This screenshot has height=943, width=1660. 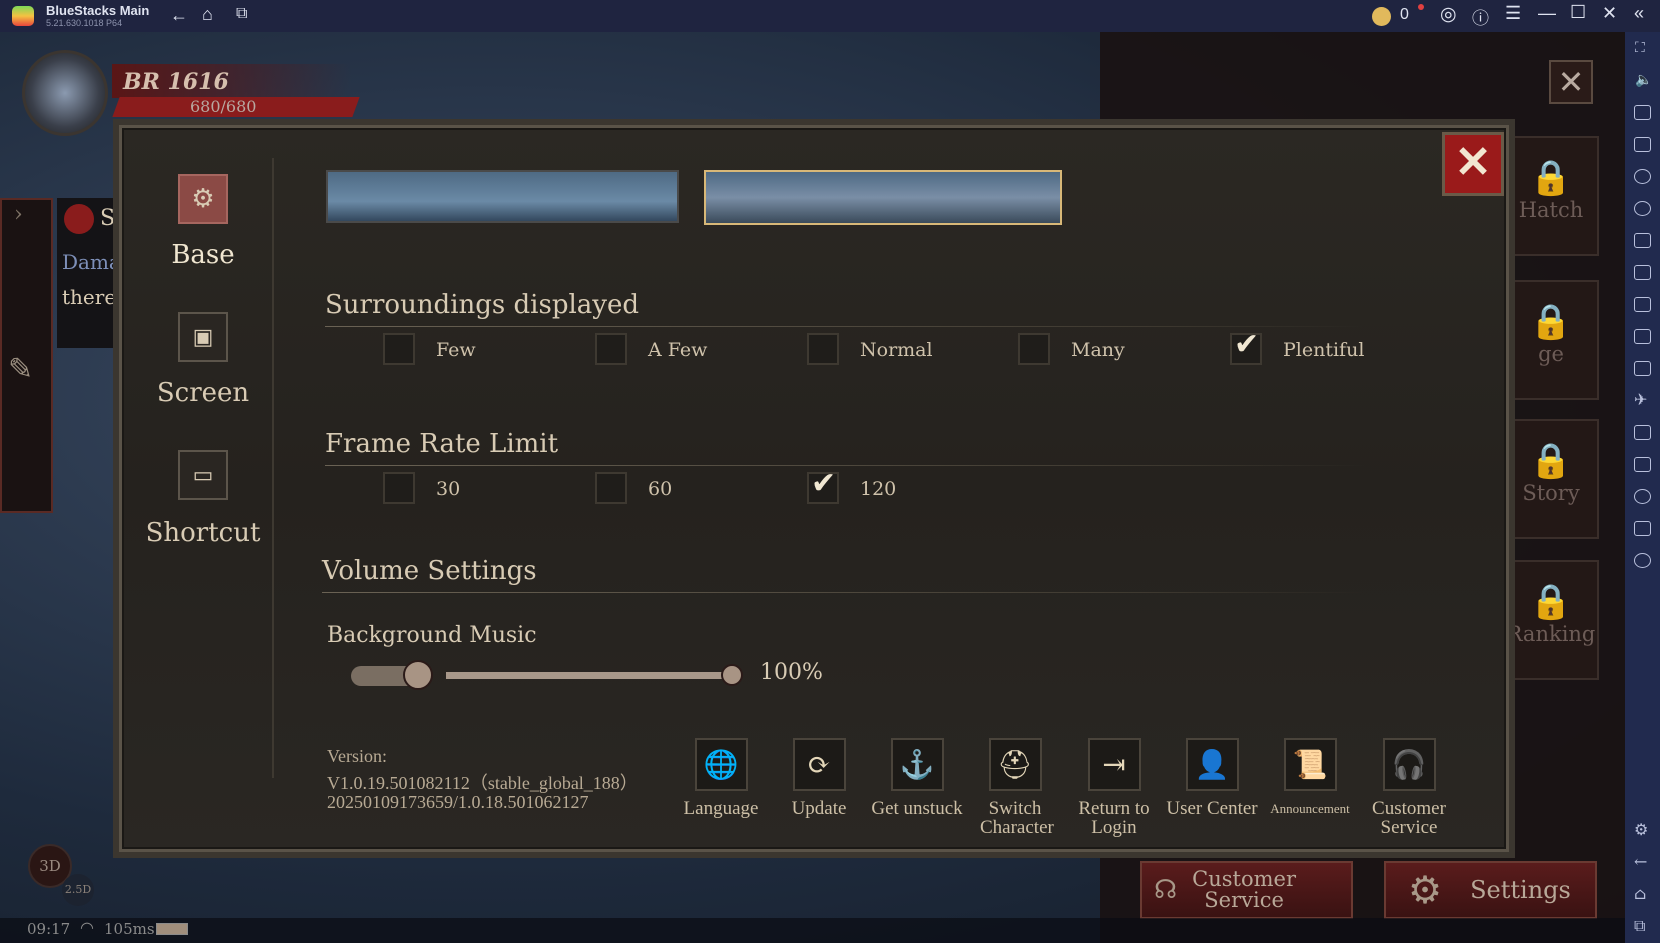 What do you see at coordinates (1421, 7) in the screenshot?
I see `notification-dot` at bounding box center [1421, 7].